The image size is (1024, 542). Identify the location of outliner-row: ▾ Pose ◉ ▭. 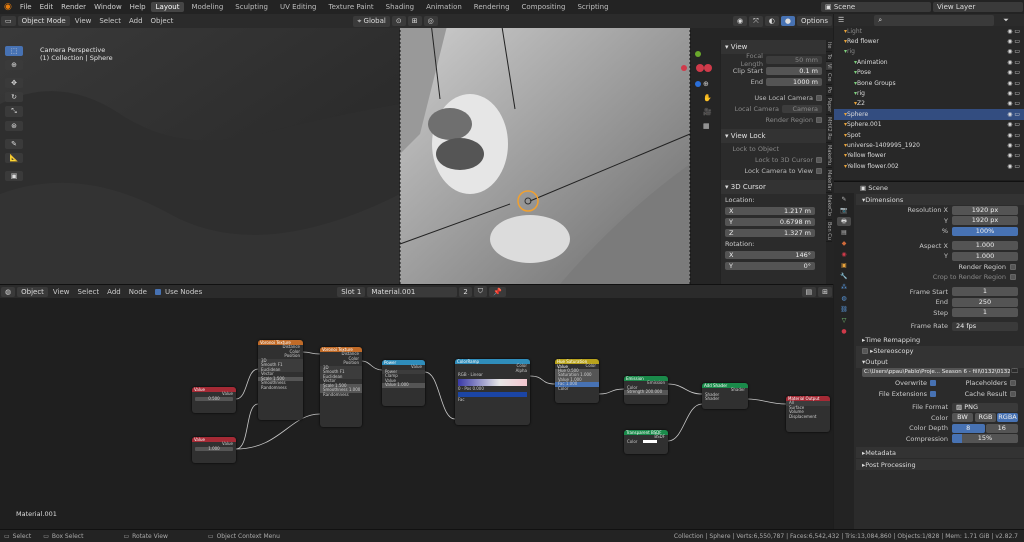
(929, 73).